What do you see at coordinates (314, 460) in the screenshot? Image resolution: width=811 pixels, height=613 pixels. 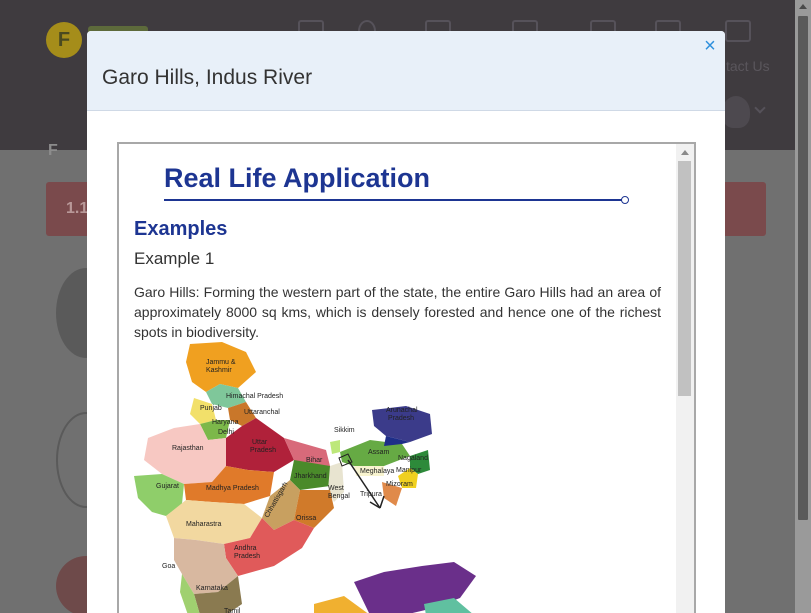 I see `svg-text: Bihar` at bounding box center [314, 460].